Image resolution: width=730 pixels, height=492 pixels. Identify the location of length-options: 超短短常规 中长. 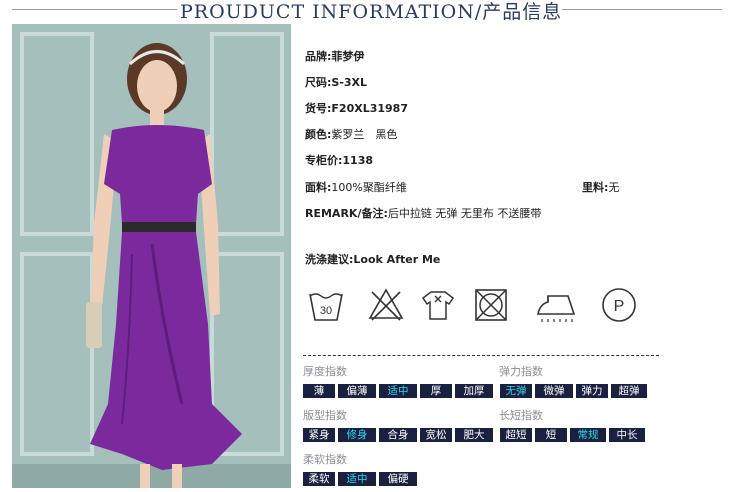
(572, 435).